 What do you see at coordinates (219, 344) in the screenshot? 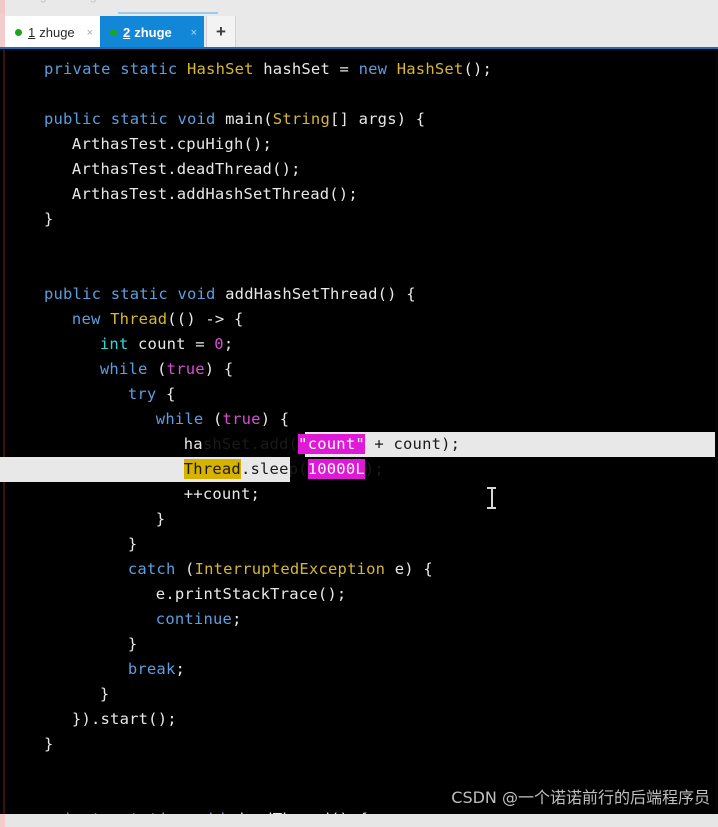
I see `code-token: 0` at bounding box center [219, 344].